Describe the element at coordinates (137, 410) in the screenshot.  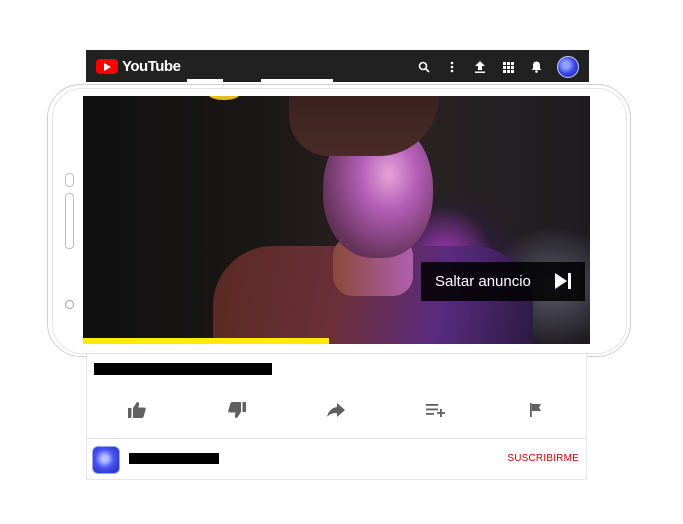
I see `like-icon` at that location.